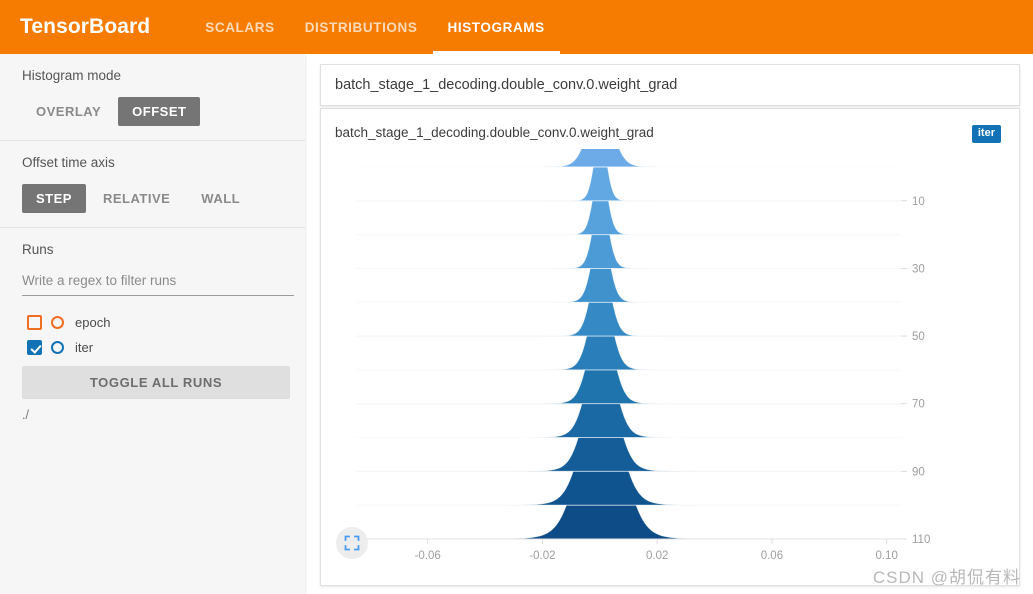  I want to click on x-tick-label: 0.02, so click(657, 556).